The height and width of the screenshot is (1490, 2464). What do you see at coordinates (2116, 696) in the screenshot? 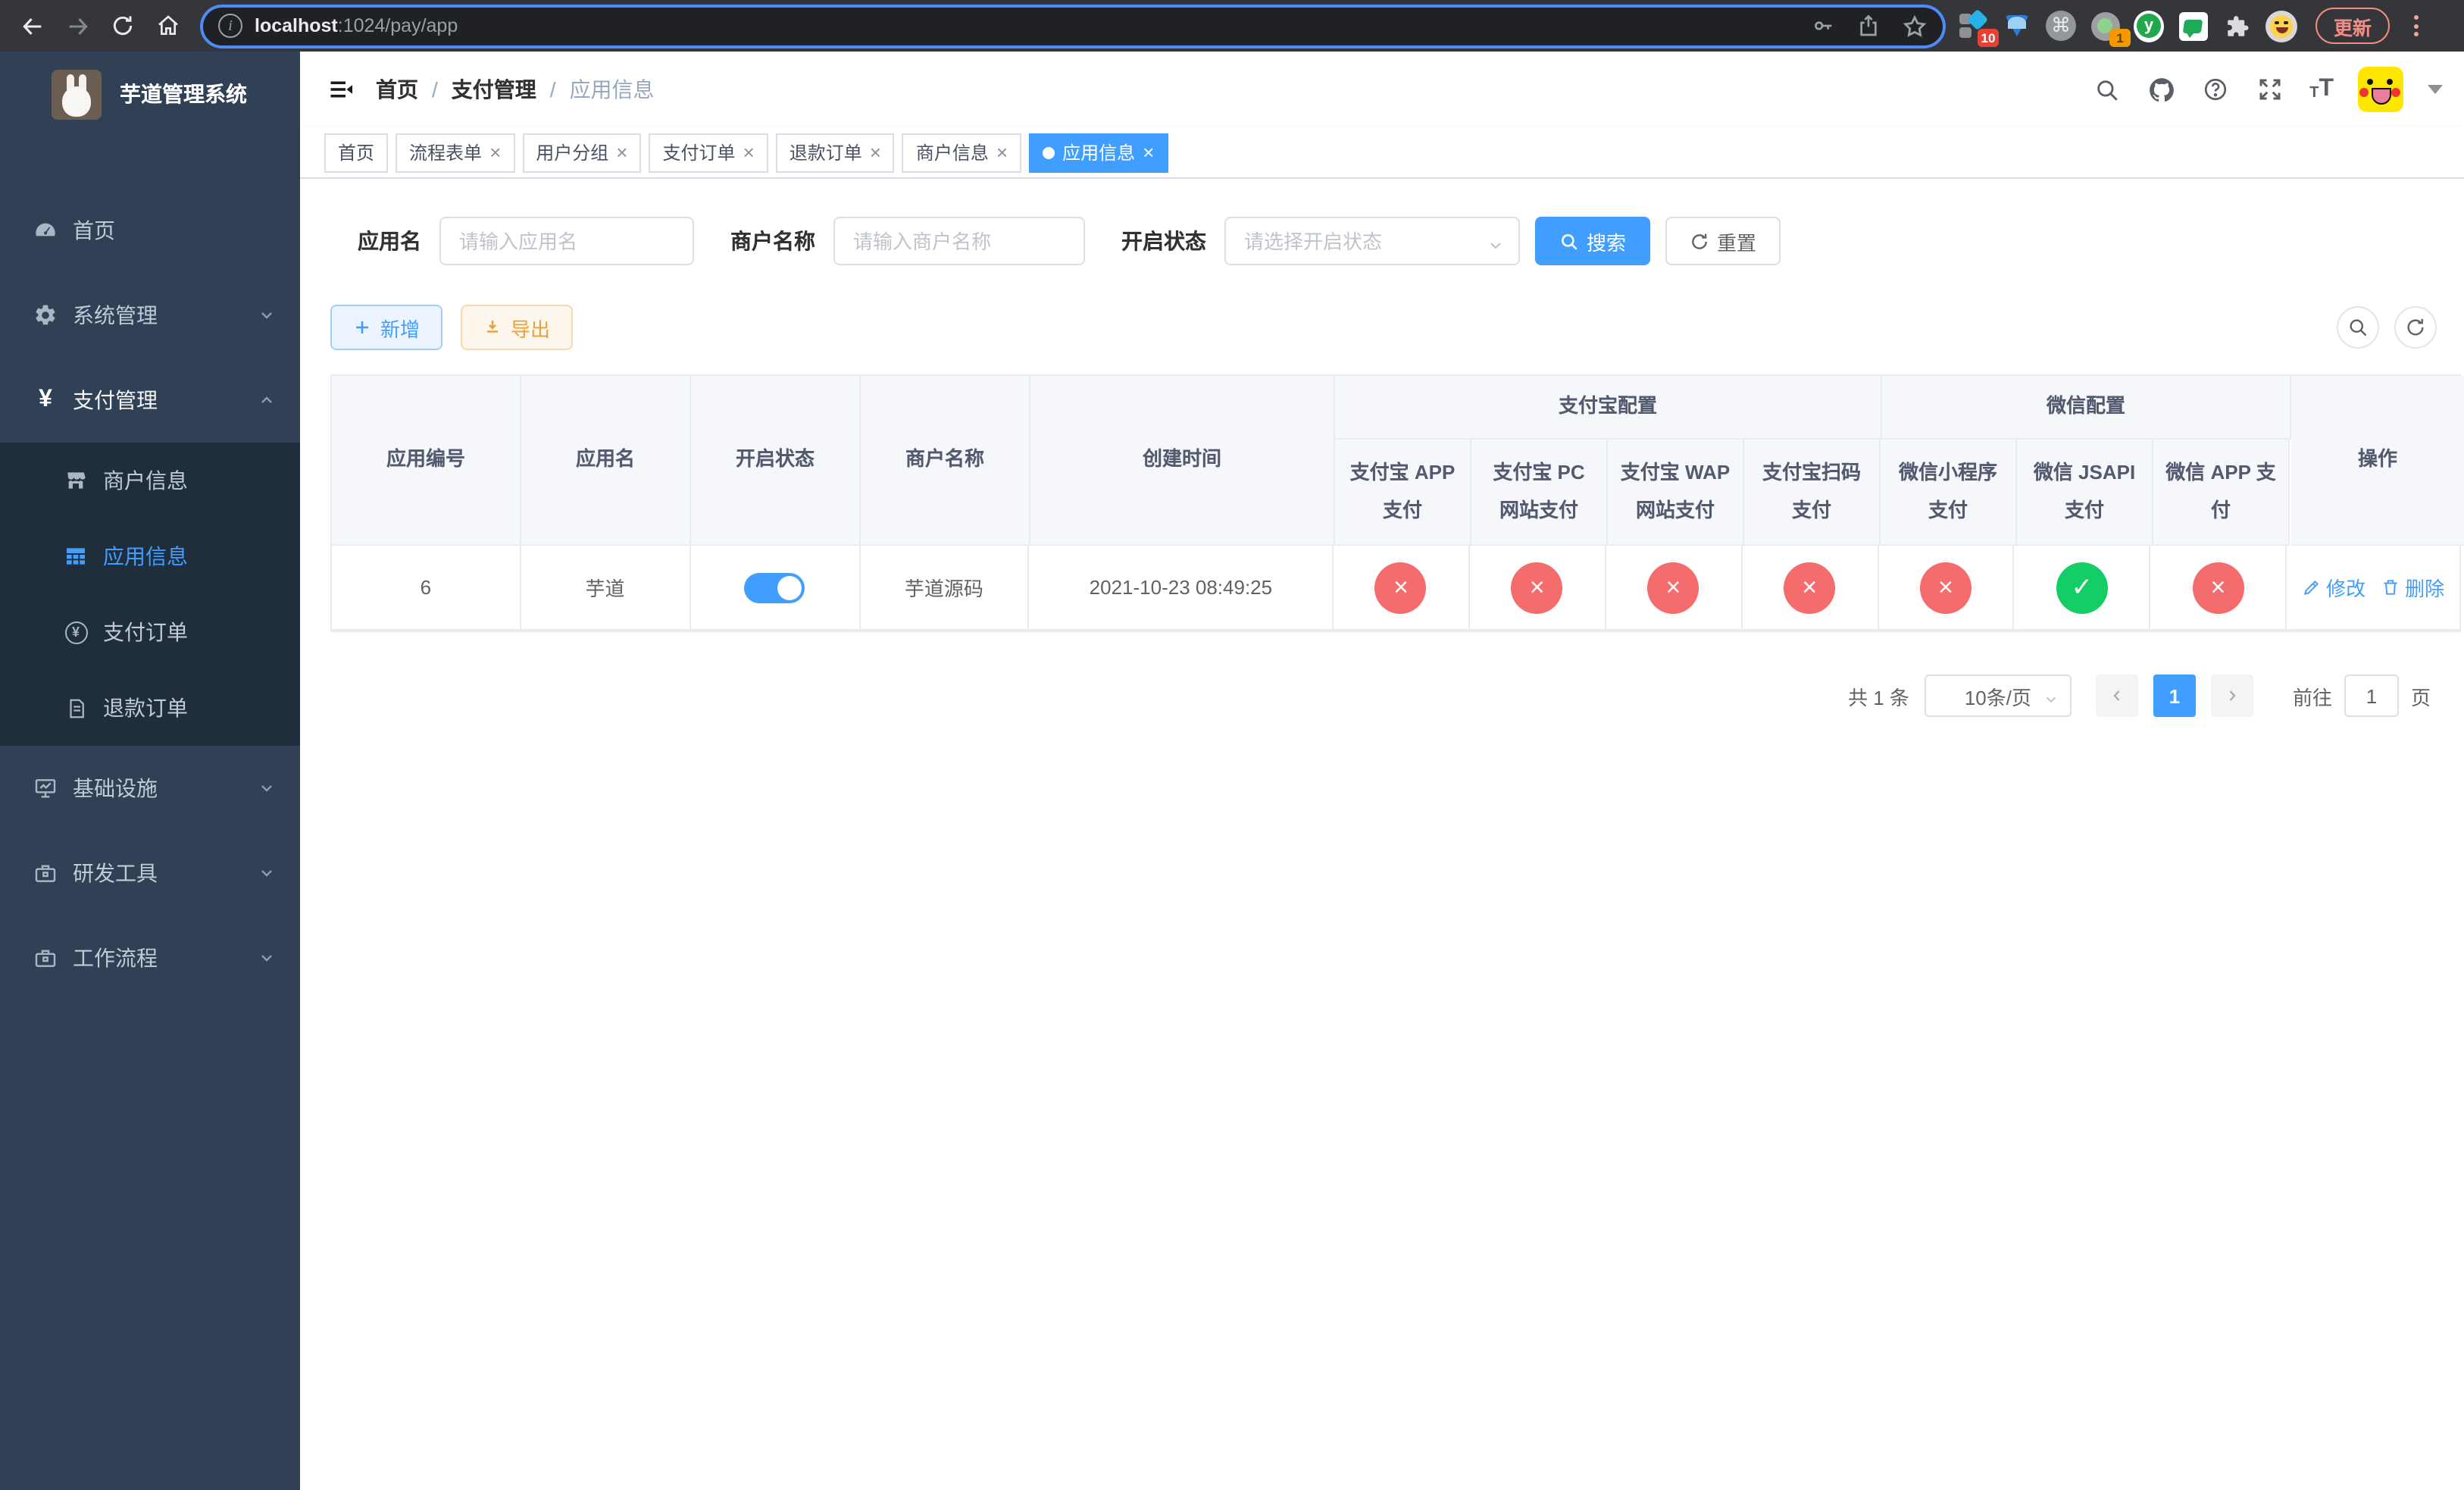
I see `prev-page-button` at bounding box center [2116, 696].